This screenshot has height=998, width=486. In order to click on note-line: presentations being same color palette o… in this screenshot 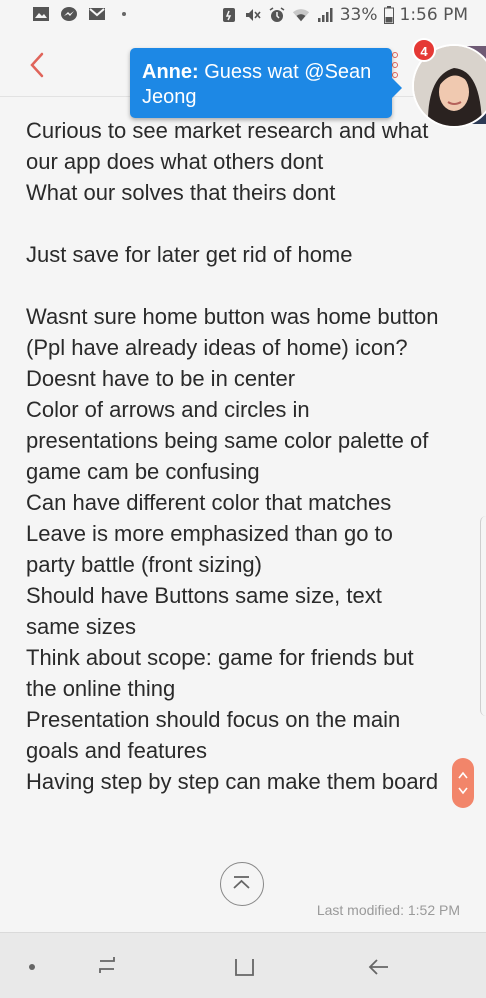, I will do `click(227, 440)`.